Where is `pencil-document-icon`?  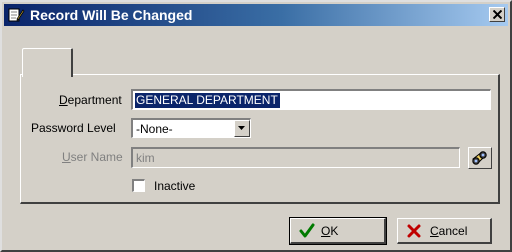 pencil-document-icon is located at coordinates (16, 14).